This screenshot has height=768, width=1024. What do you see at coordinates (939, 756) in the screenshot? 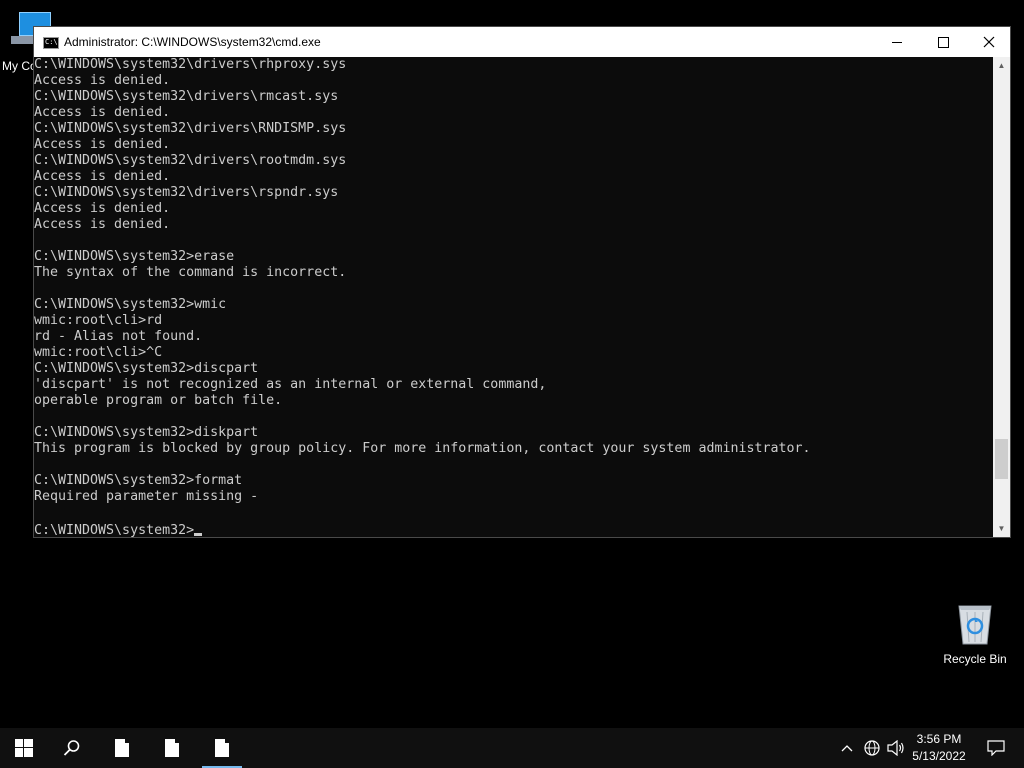
I see `clock-date: 5/13/2022` at bounding box center [939, 756].